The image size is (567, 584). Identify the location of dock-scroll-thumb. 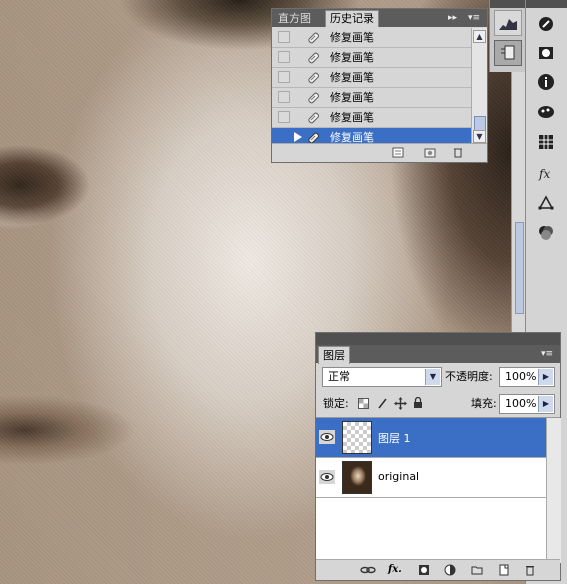
(519, 268).